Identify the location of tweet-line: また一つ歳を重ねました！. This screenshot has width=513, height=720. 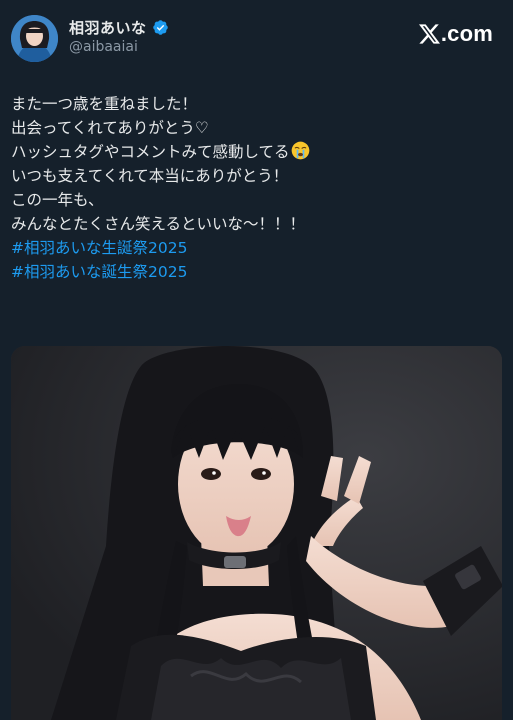
(104, 104).